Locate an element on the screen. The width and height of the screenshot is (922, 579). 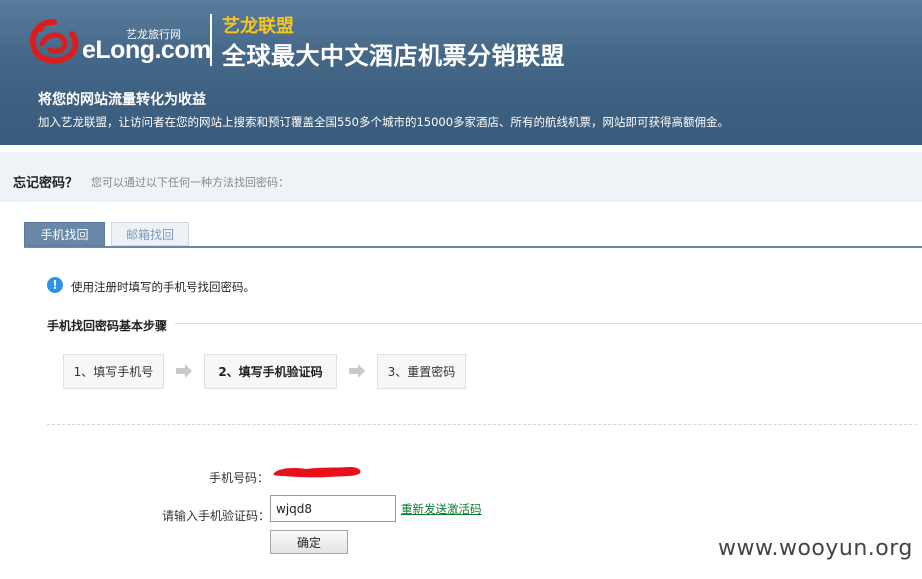
step-1: 1、填写手机号 is located at coordinates (113, 371).